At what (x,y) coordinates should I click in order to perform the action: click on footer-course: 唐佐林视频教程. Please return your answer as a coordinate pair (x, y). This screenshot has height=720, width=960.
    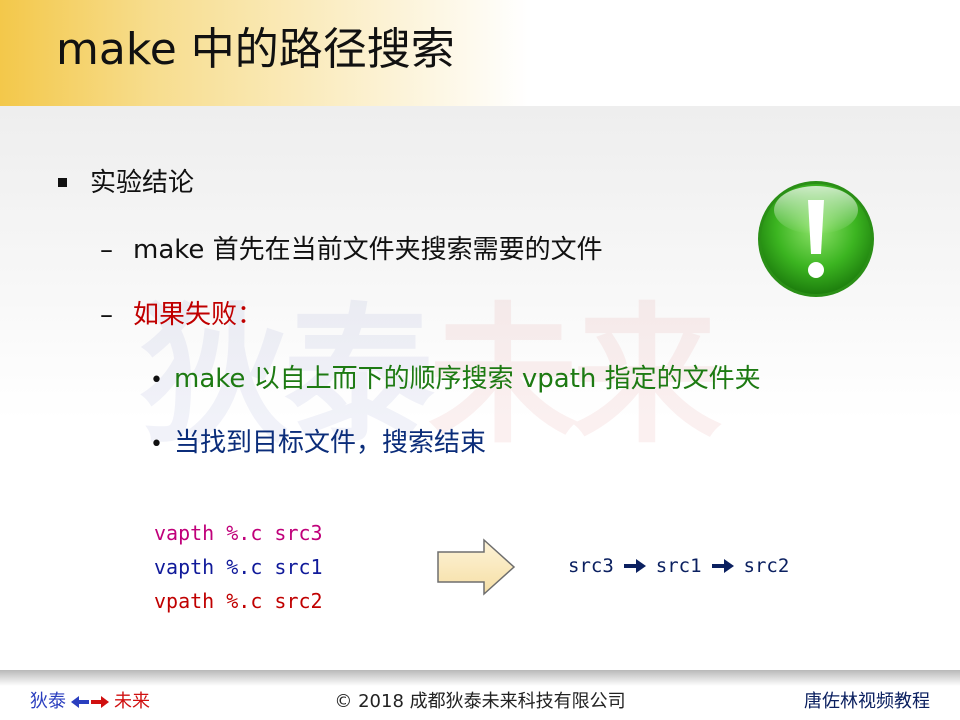
    Looking at the image, I should click on (867, 701).